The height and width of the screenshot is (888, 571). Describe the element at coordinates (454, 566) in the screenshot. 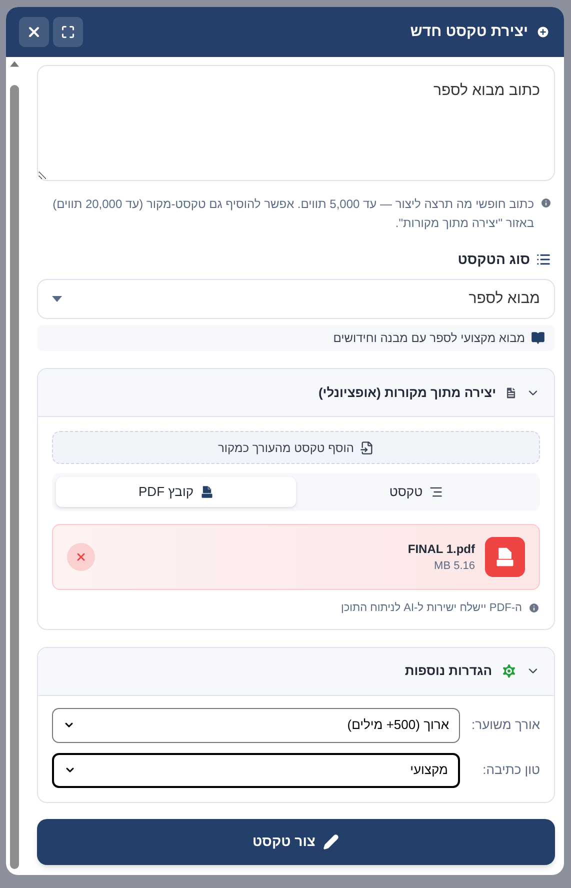

I see `file-size: MB 5.16` at that location.